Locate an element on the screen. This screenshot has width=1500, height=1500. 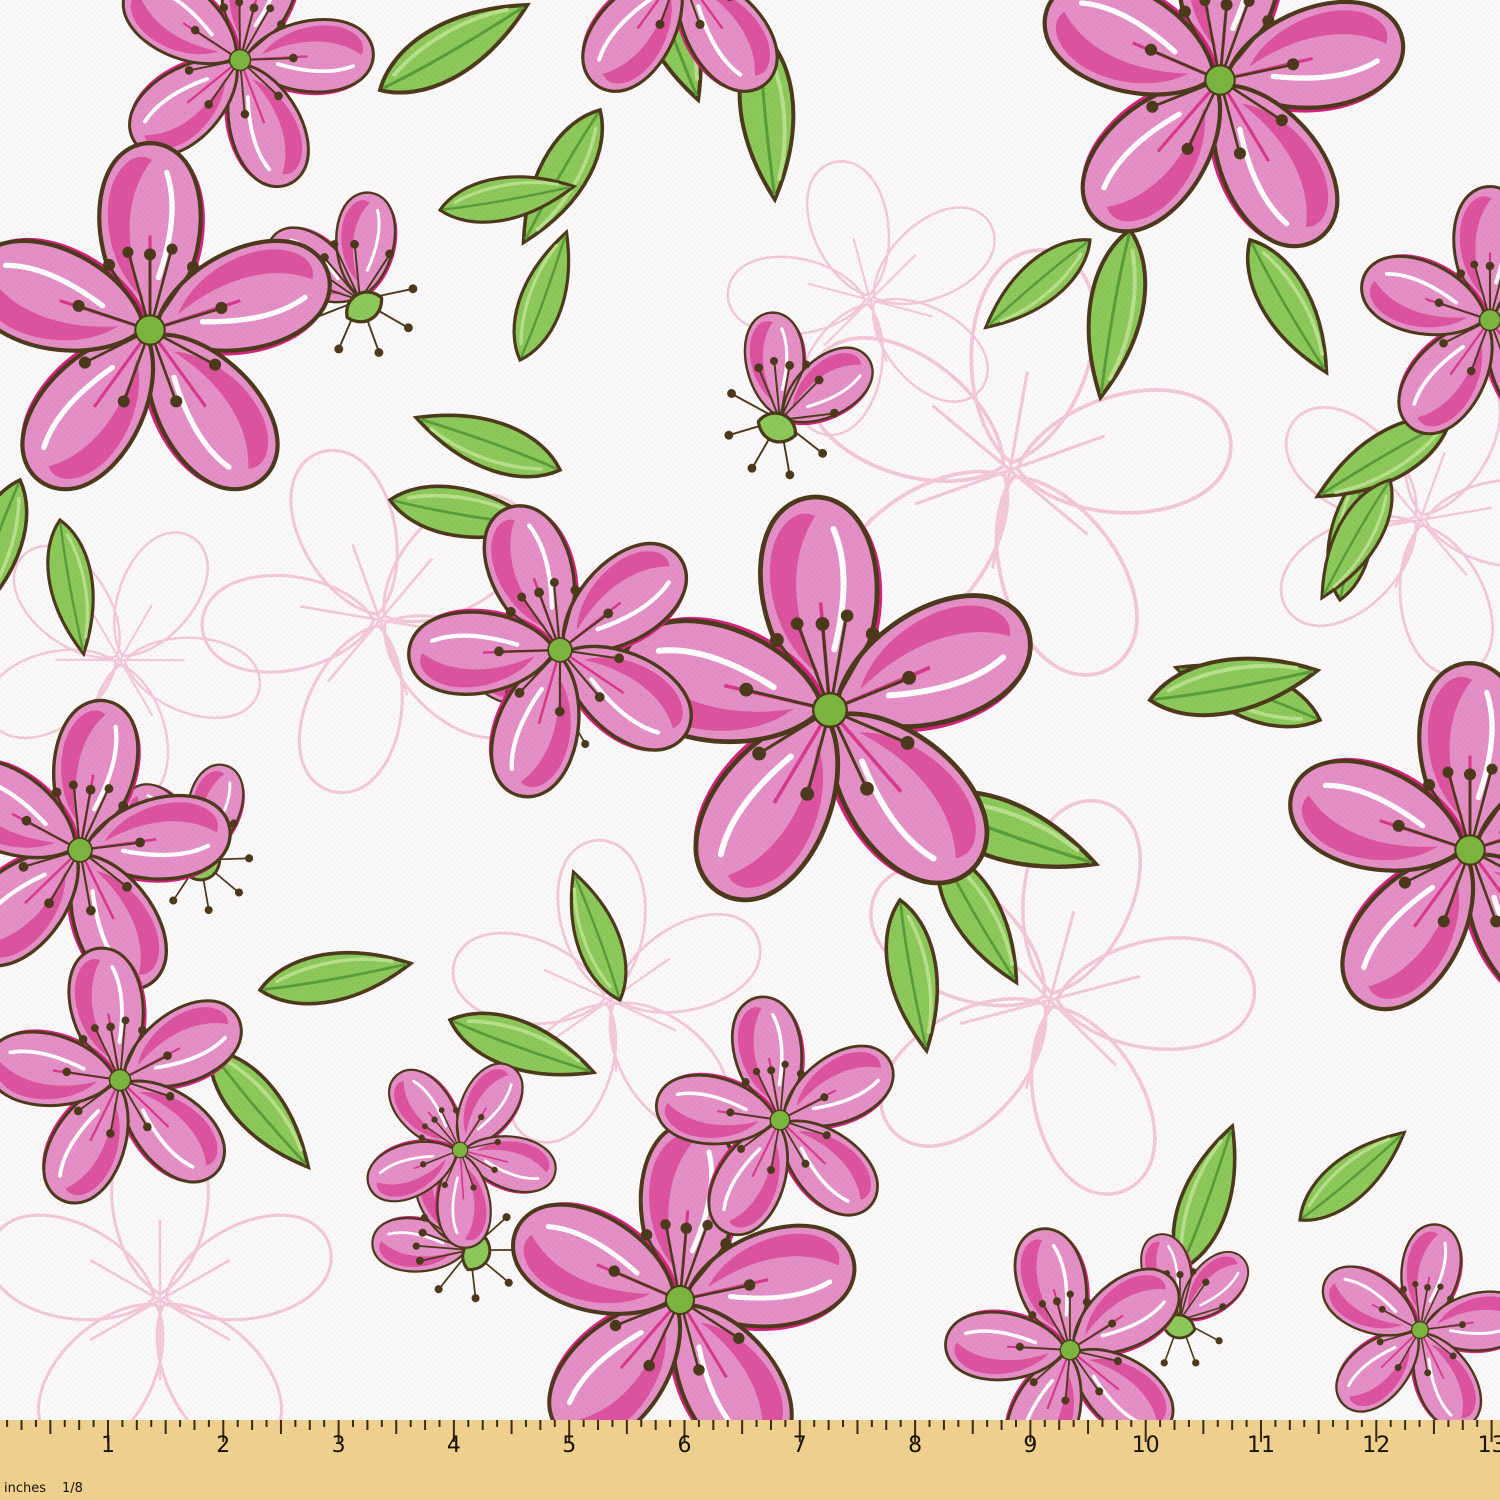
ruler-number: 10 is located at coordinates (1146, 1445).